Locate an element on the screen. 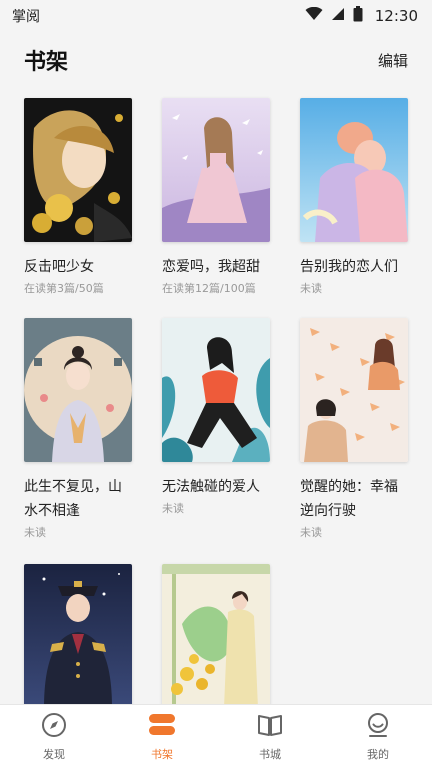 The image size is (432, 769). bookshelf-icon is located at coordinates (162, 727).